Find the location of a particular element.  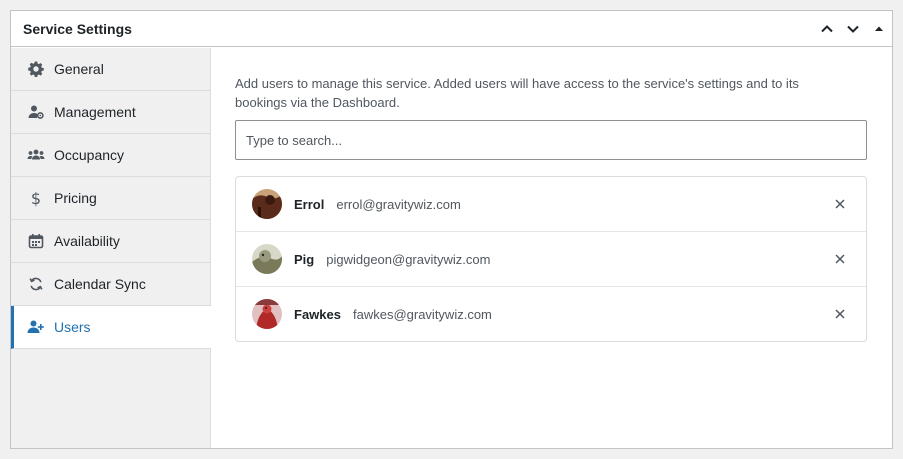

users-group-icon is located at coordinates (36, 155).